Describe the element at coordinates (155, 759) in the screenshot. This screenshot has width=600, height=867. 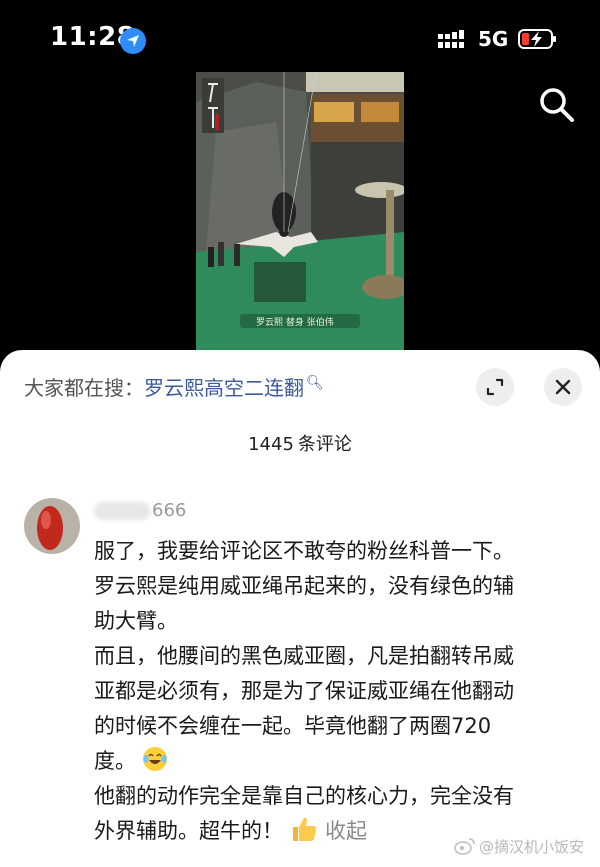
I see `laugh-tears-emoji-icon` at that location.